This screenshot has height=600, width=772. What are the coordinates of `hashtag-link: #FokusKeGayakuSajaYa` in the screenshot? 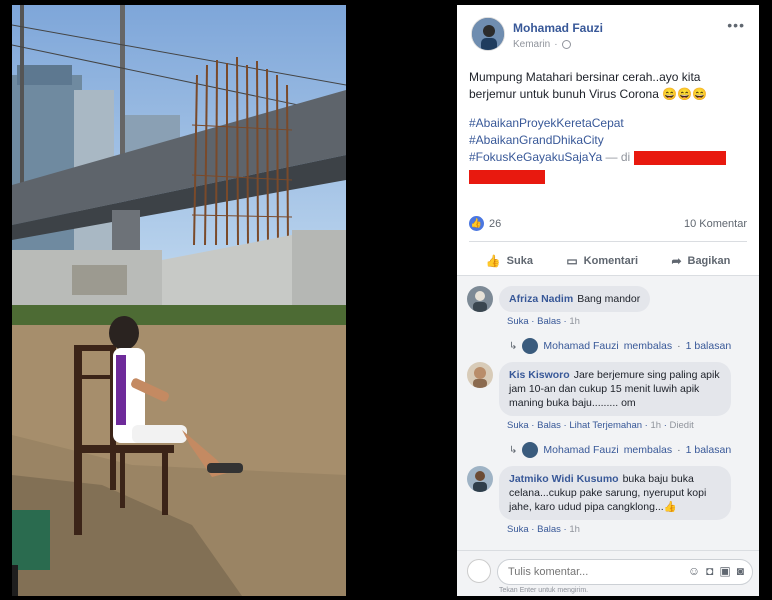 It's located at (535, 157).